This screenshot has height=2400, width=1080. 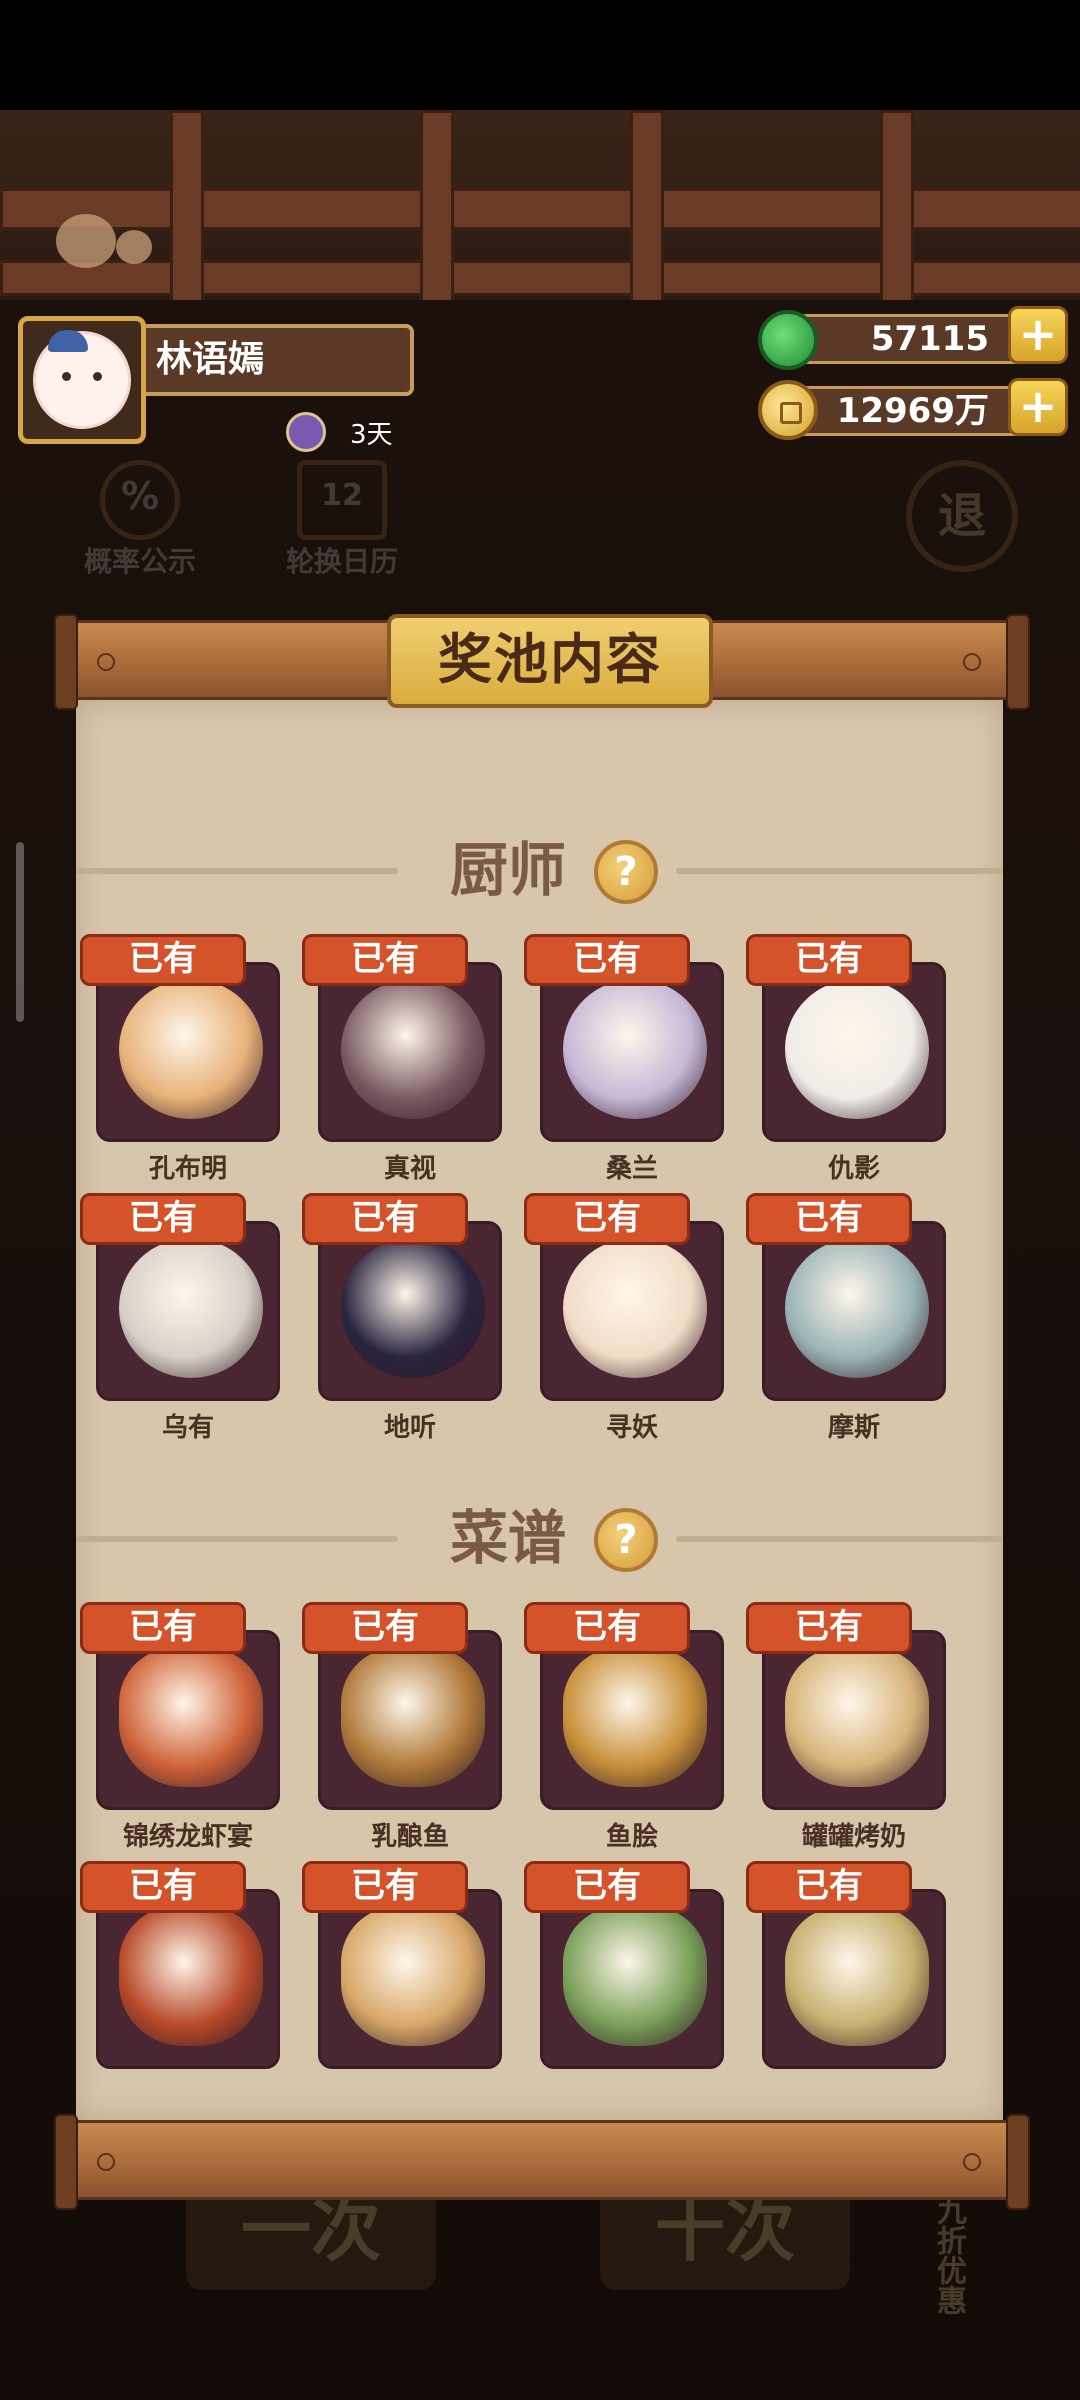 What do you see at coordinates (539, 2160) in the screenshot?
I see `scroll-bottom-rod` at bounding box center [539, 2160].